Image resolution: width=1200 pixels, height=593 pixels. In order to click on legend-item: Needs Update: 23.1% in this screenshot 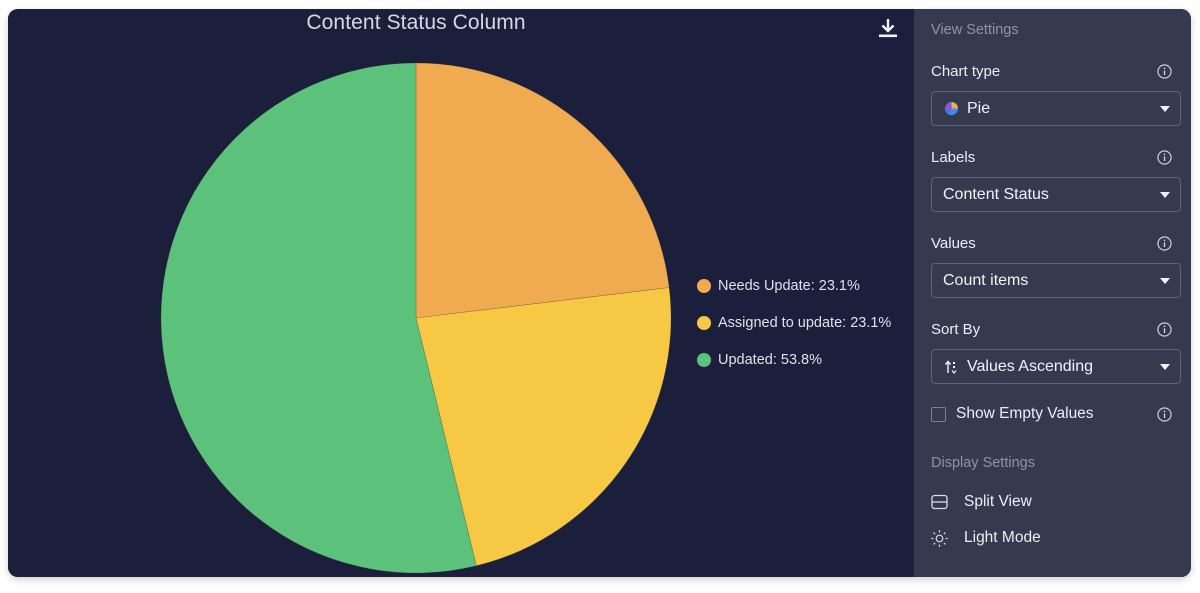, I will do `click(794, 285)`.